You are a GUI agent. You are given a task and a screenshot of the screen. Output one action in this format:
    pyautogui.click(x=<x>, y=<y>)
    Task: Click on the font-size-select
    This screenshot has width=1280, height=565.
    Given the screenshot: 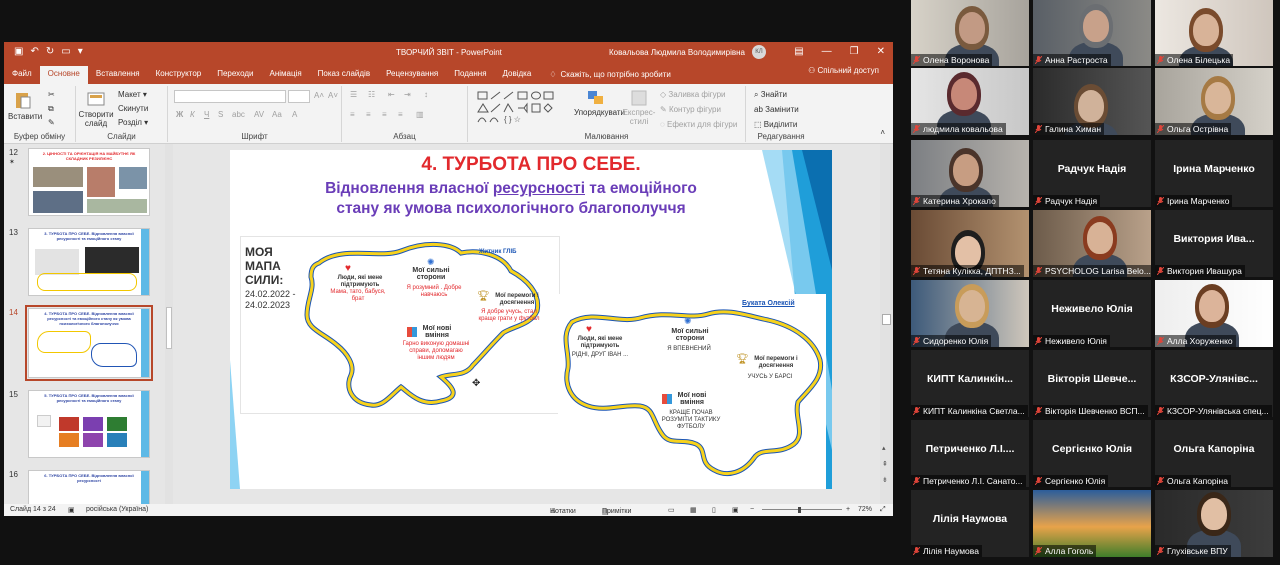 What is the action you would take?
    pyautogui.click(x=299, y=96)
    